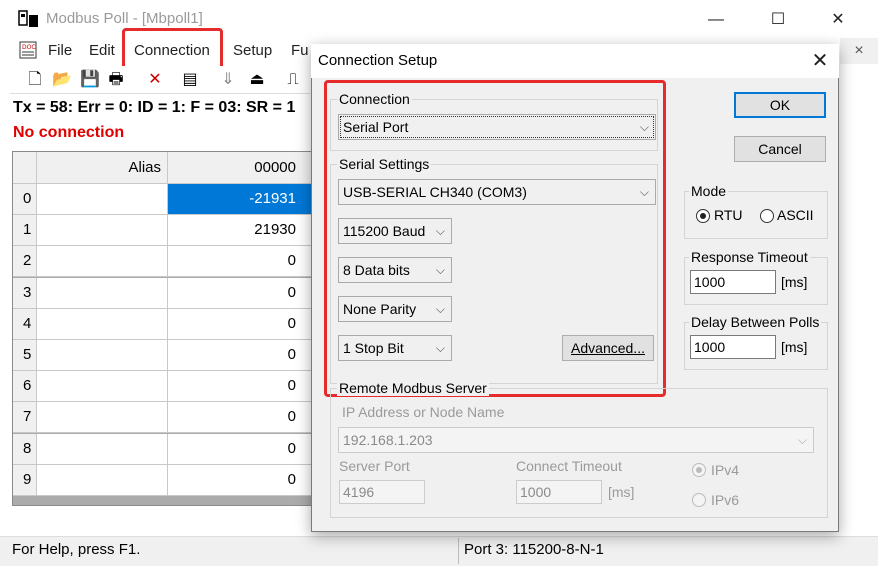 This screenshot has width=878, height=570. I want to click on mdi-close-button: ×, so click(859, 51).